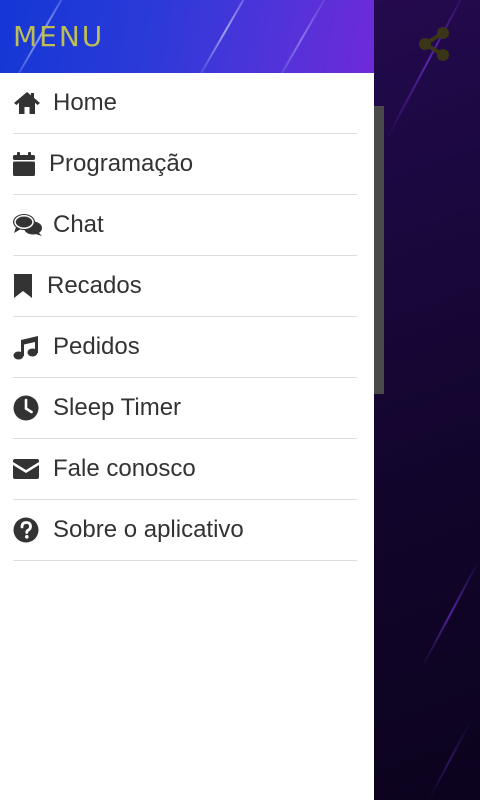  I want to click on menu-item-label: Programação, so click(121, 163).